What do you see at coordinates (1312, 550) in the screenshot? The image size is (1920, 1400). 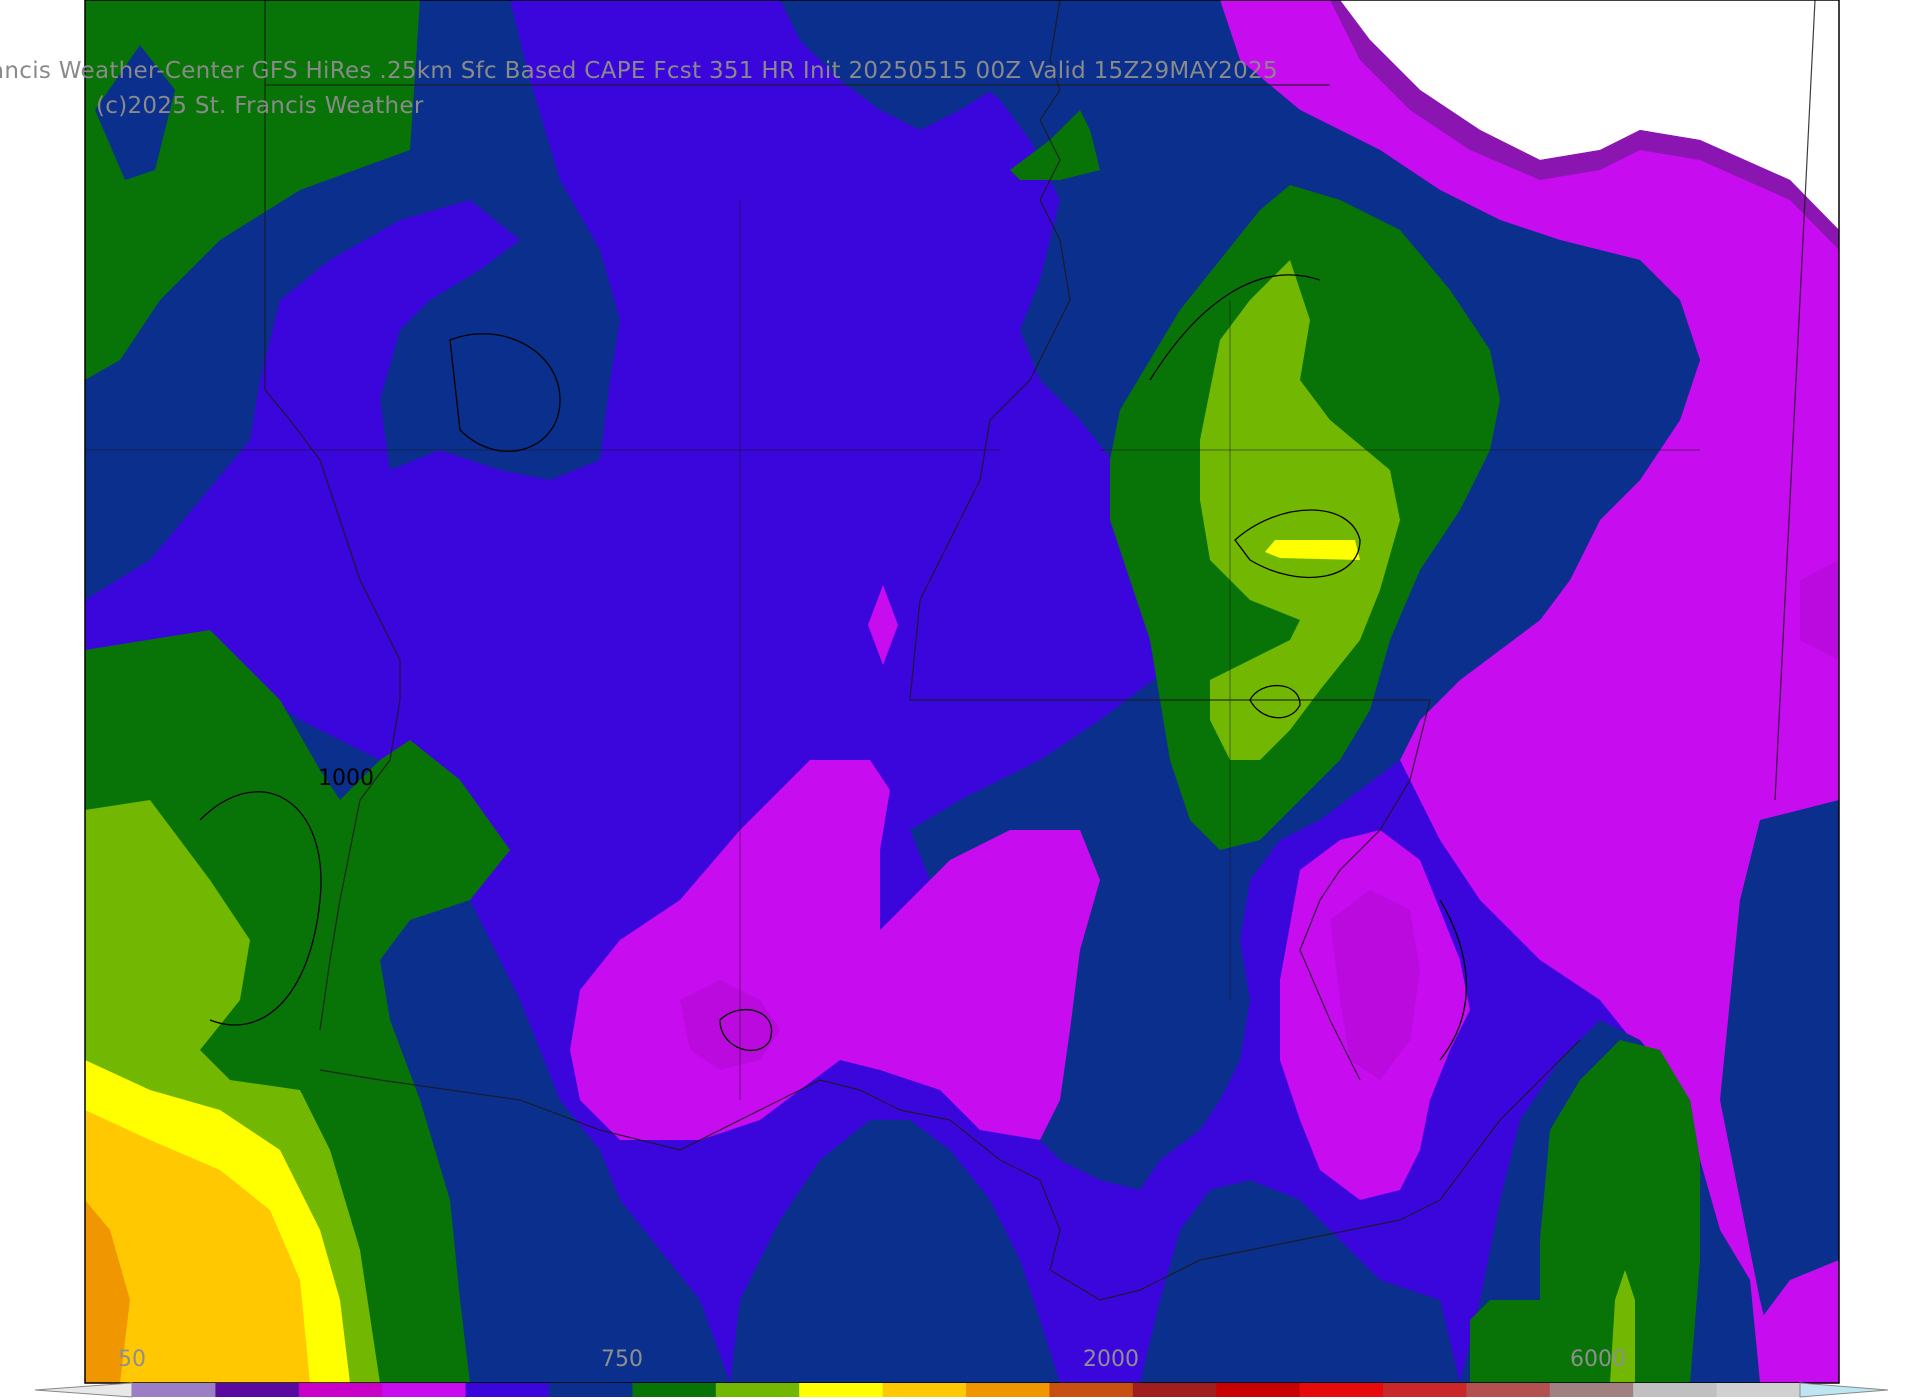 I see `cape-fill-yellow-core` at bounding box center [1312, 550].